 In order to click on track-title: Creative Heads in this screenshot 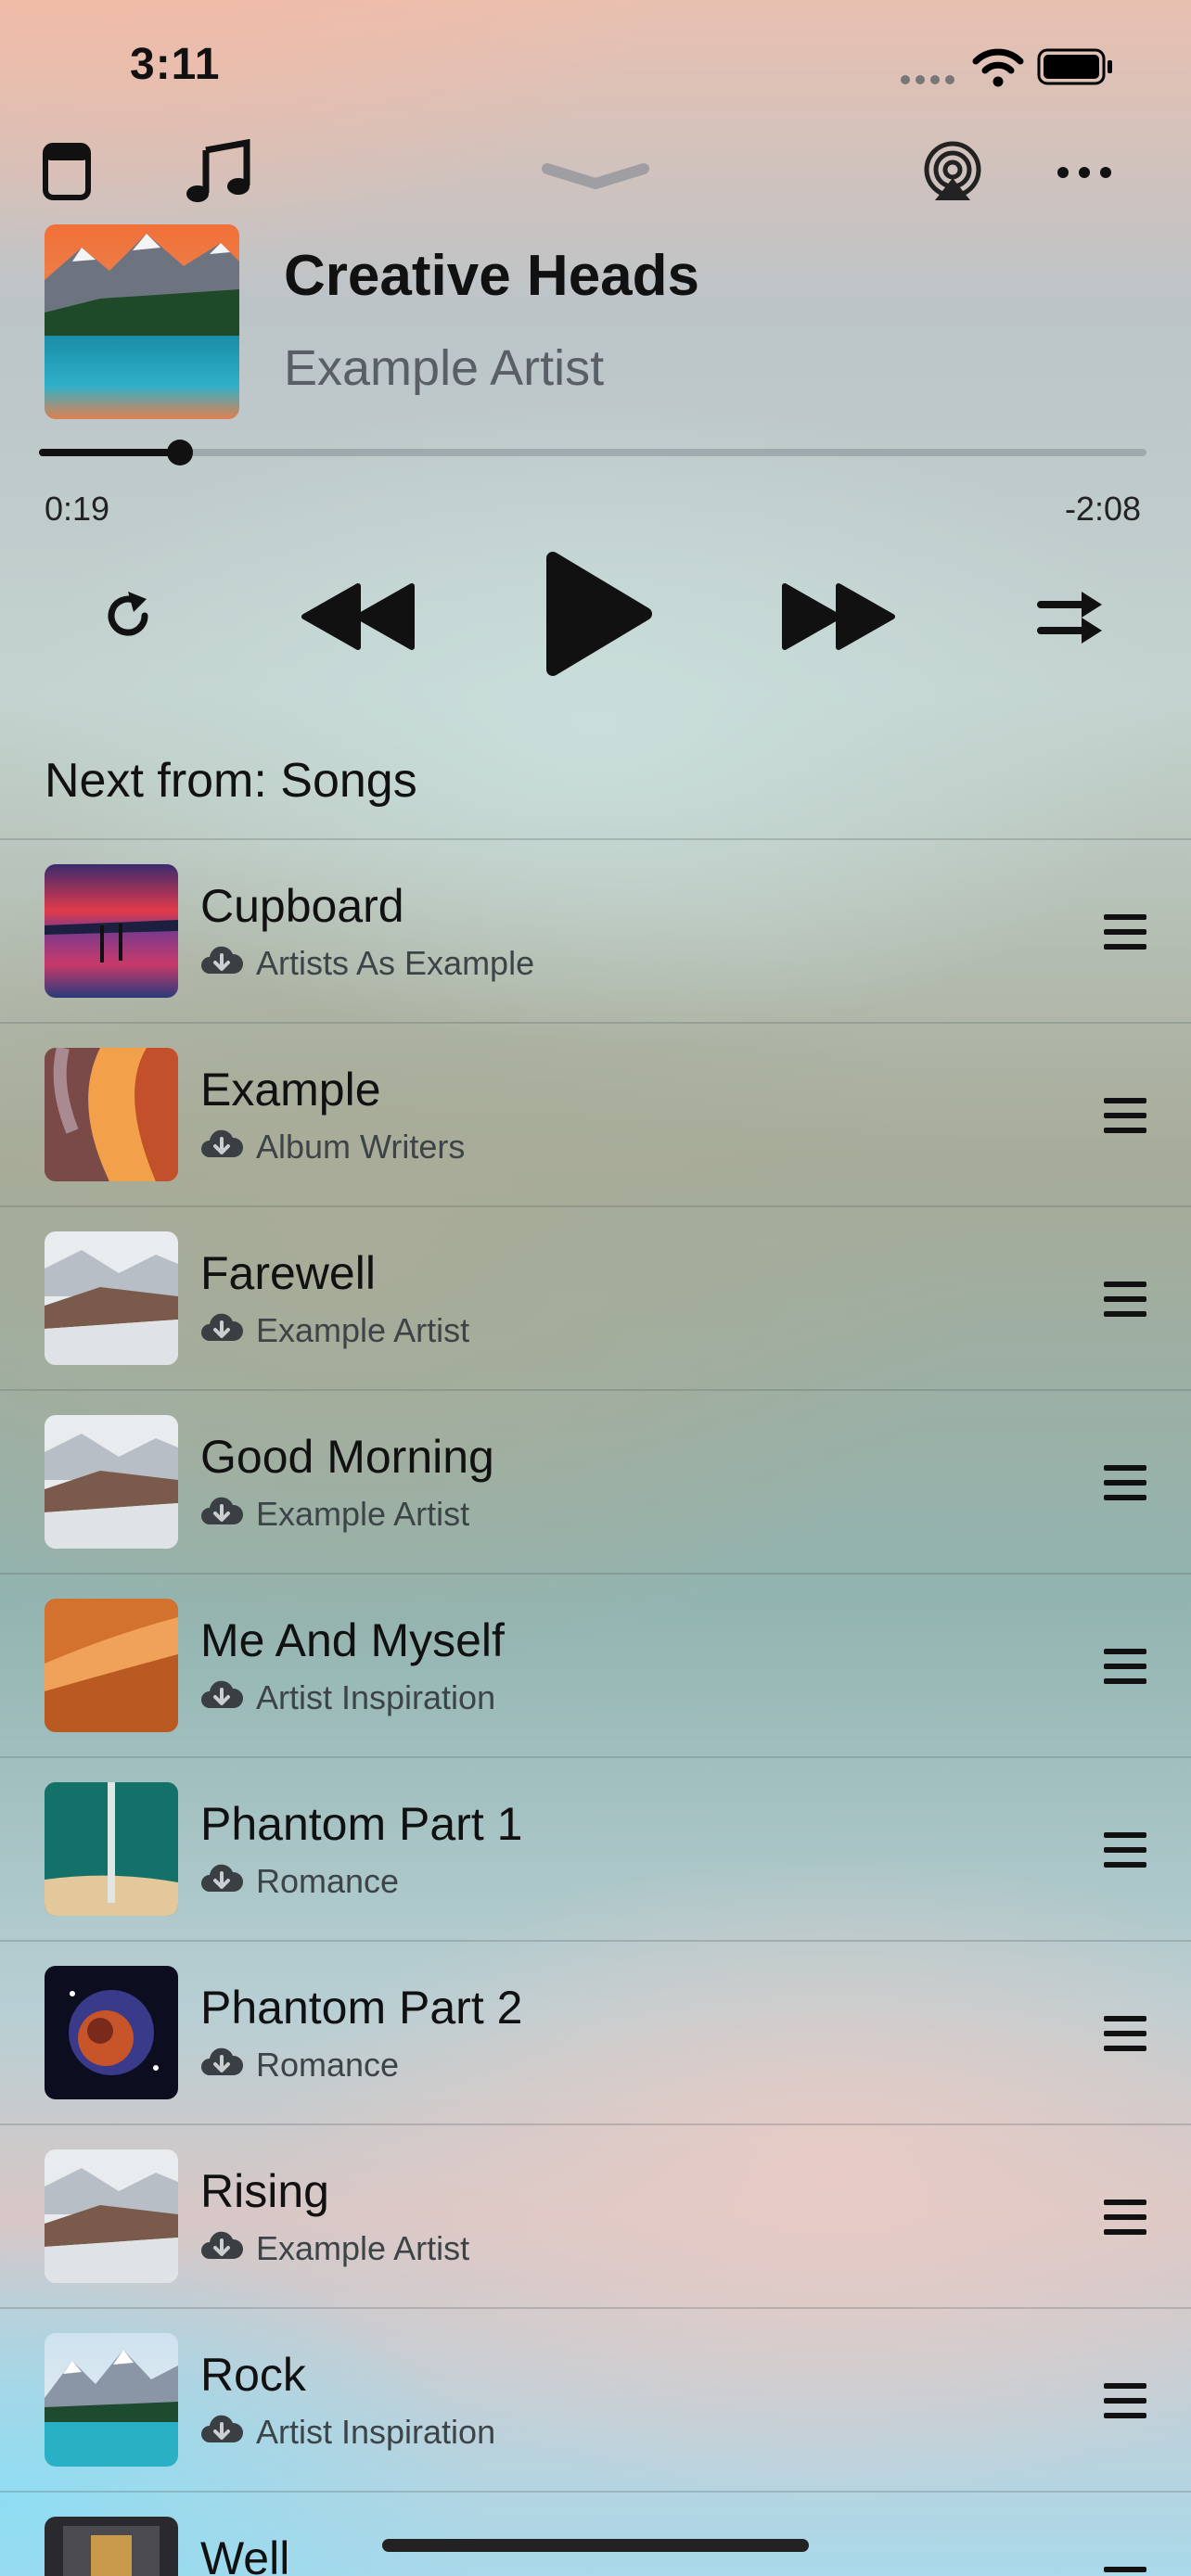, I will do `click(492, 276)`.